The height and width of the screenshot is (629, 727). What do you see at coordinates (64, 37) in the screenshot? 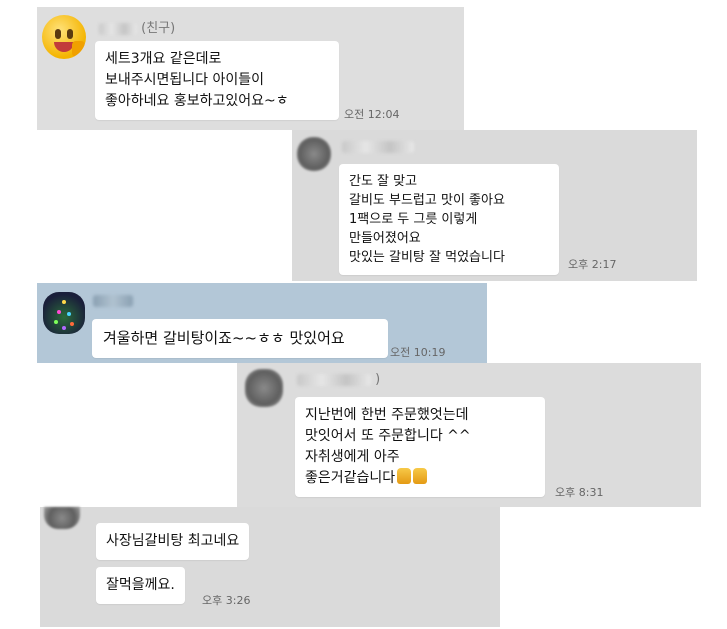
I see `thumbs-up-face-icon` at bounding box center [64, 37].